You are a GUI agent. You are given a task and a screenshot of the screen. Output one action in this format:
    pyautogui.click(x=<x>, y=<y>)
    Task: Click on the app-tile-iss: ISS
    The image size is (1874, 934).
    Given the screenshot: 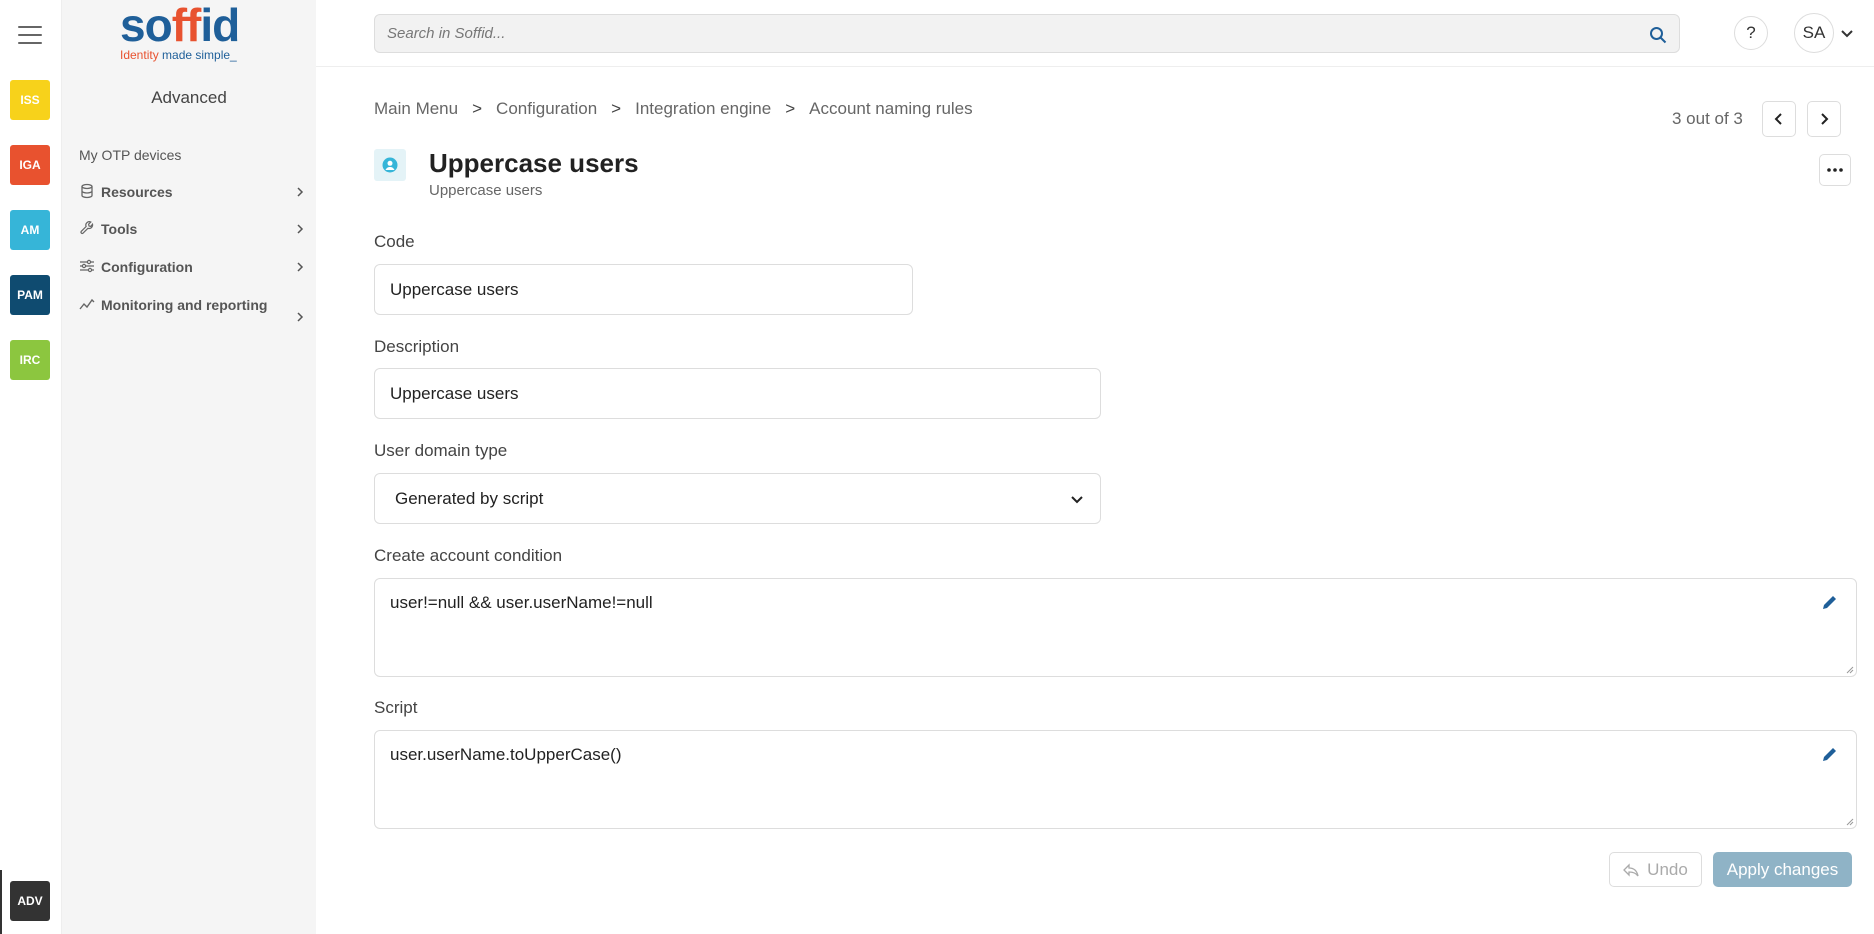 What is the action you would take?
    pyautogui.click(x=30, y=100)
    